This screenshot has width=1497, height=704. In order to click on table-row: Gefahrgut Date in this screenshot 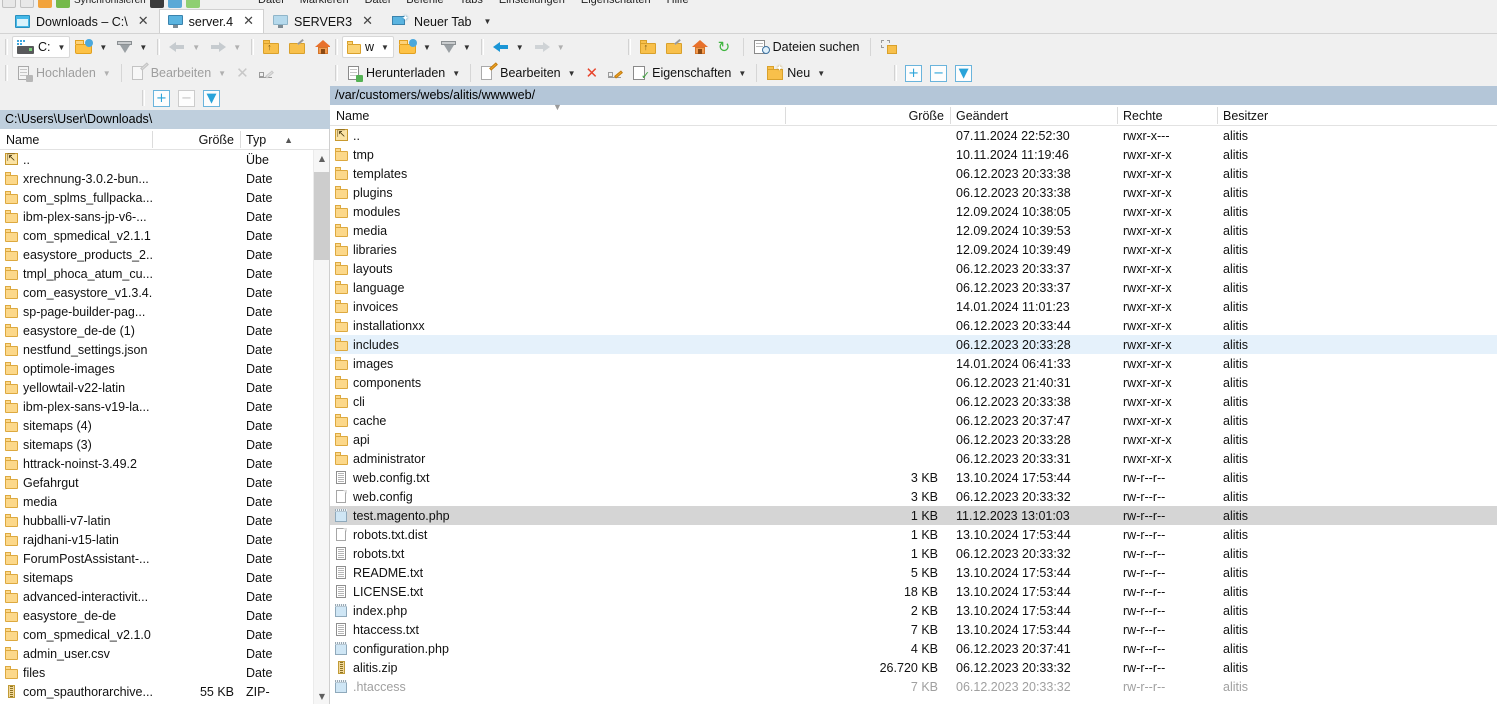, I will do `click(164, 482)`.